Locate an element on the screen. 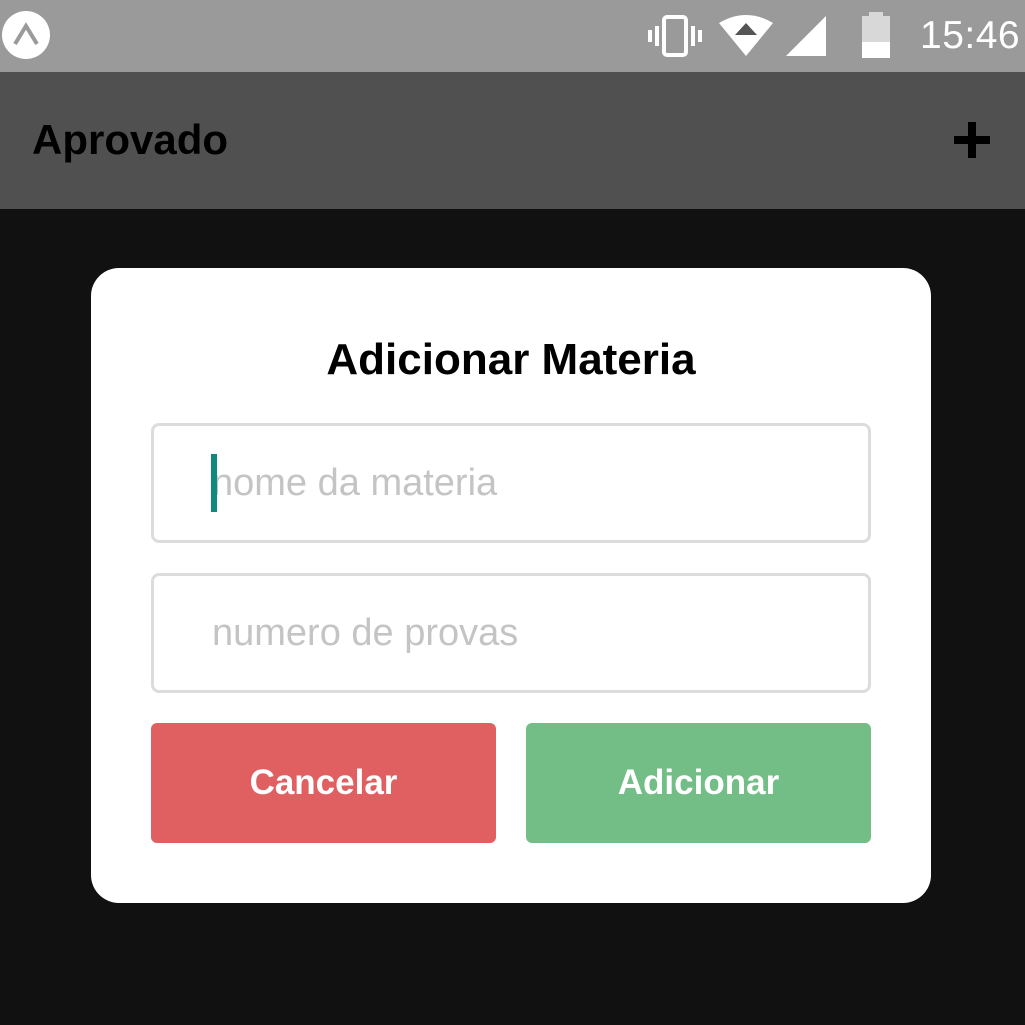 The height and width of the screenshot is (1025, 1025). exam-count-field is located at coordinates (511, 633).